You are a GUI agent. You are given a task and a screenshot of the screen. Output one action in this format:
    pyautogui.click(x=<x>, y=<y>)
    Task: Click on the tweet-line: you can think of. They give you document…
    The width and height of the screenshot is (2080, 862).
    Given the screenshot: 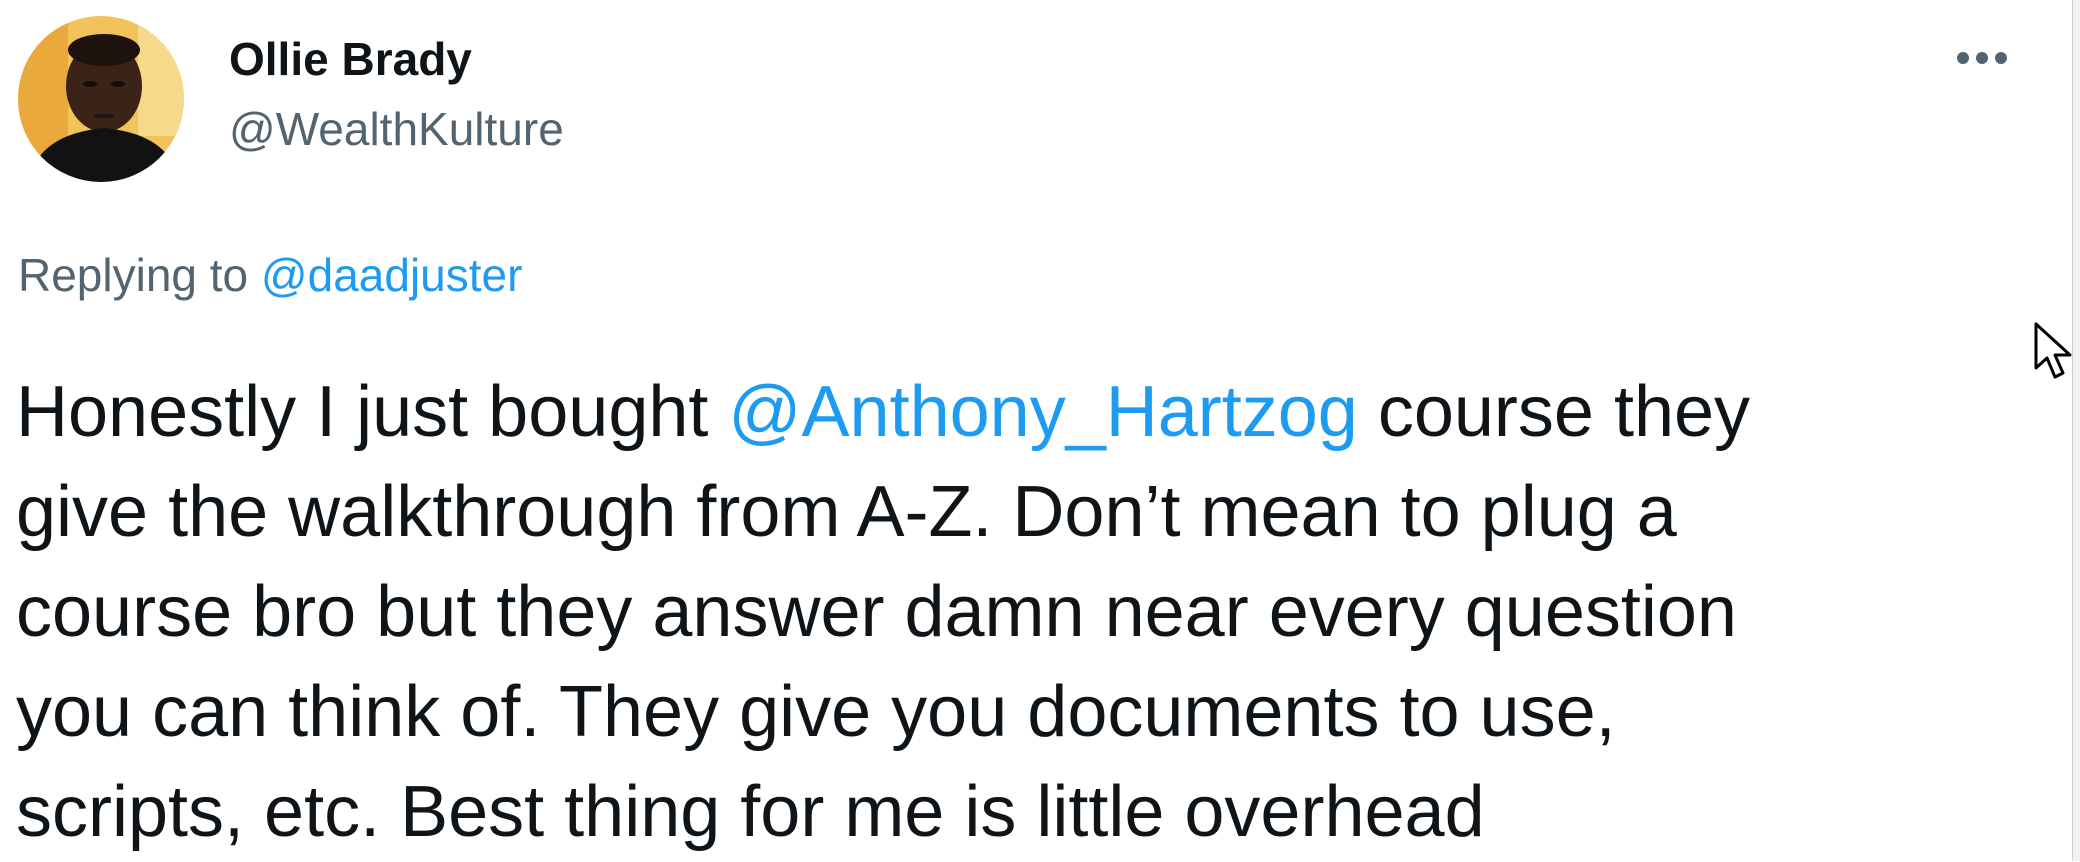 What is the action you would take?
    pyautogui.click(x=816, y=712)
    